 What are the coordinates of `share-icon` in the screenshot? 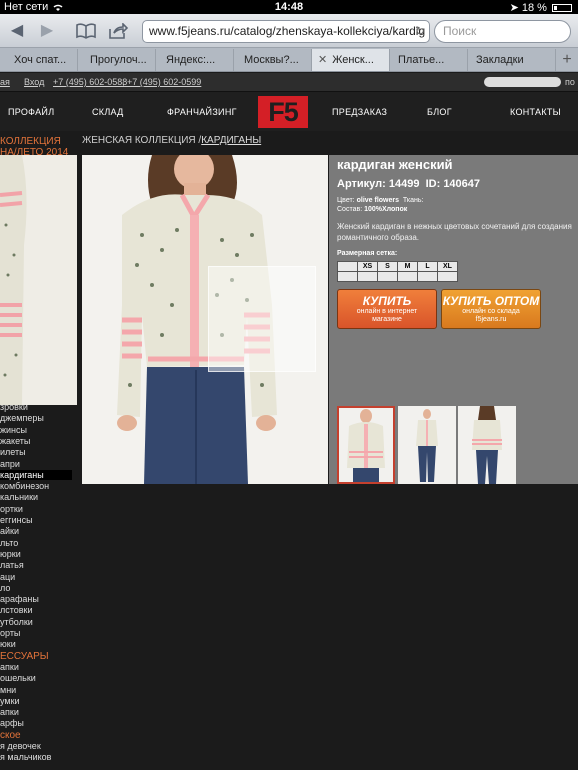 It's located at (118, 31).